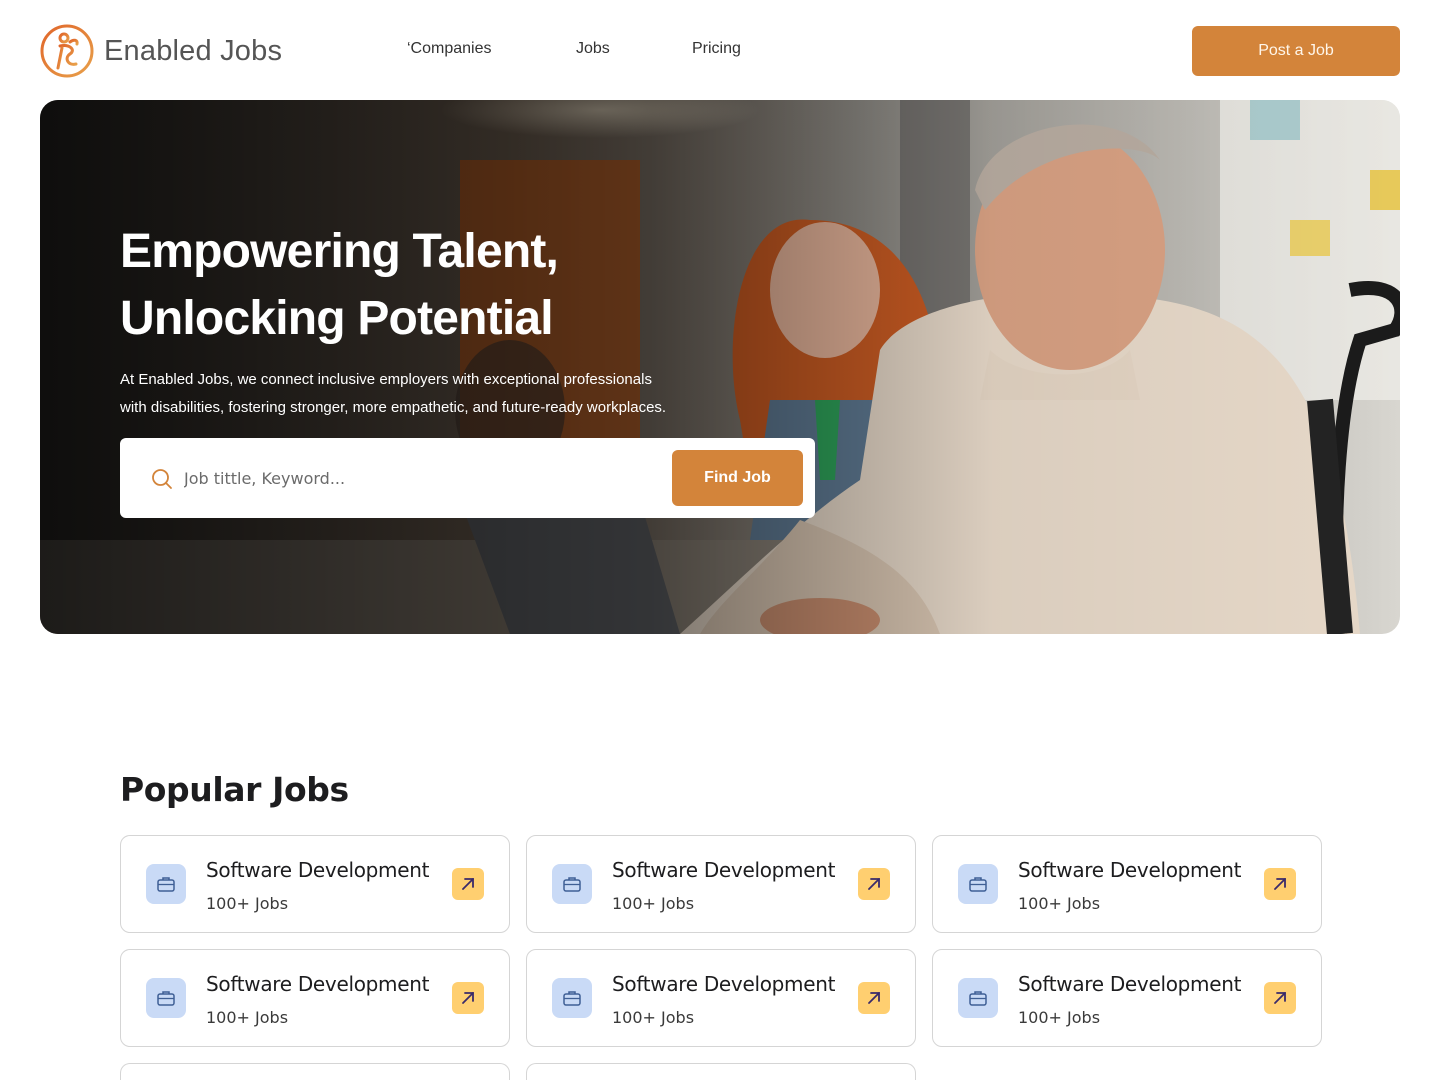 The image size is (1440, 1080). What do you see at coordinates (339, 251) in the screenshot?
I see `hero-title-line-1: Empowering Talent,` at bounding box center [339, 251].